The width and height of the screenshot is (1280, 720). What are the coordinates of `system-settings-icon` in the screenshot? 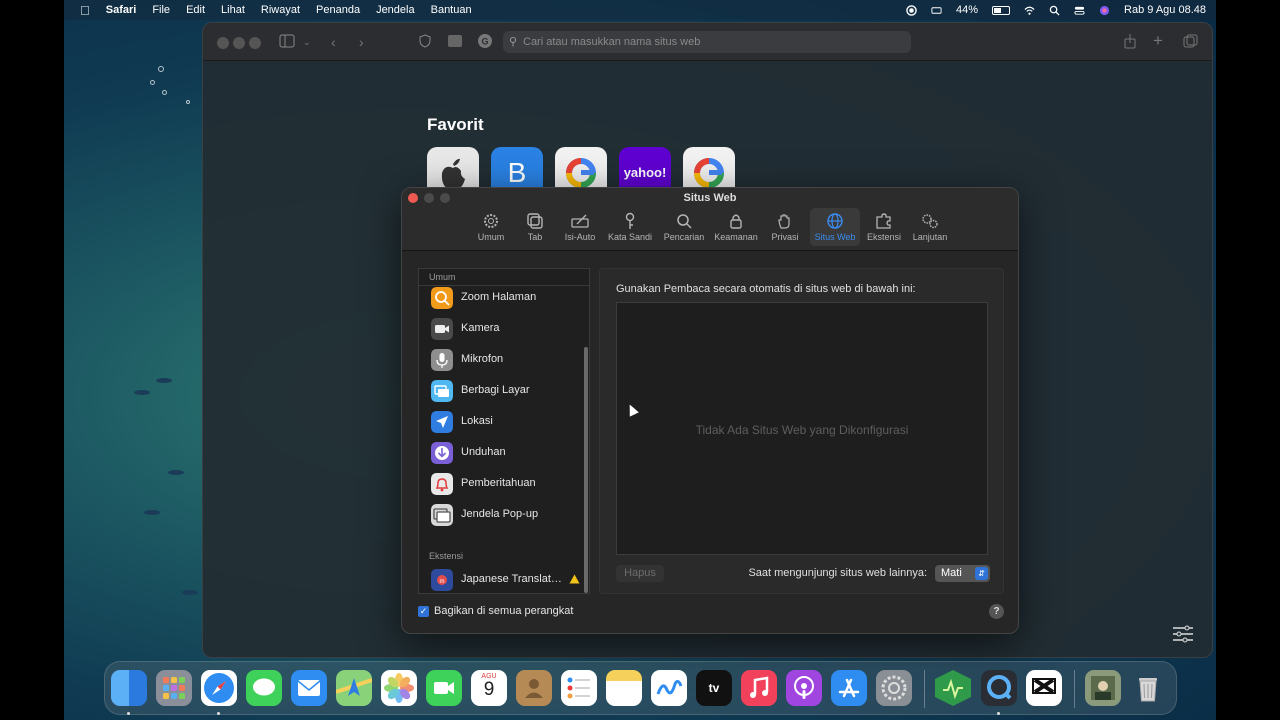 It's located at (894, 688).